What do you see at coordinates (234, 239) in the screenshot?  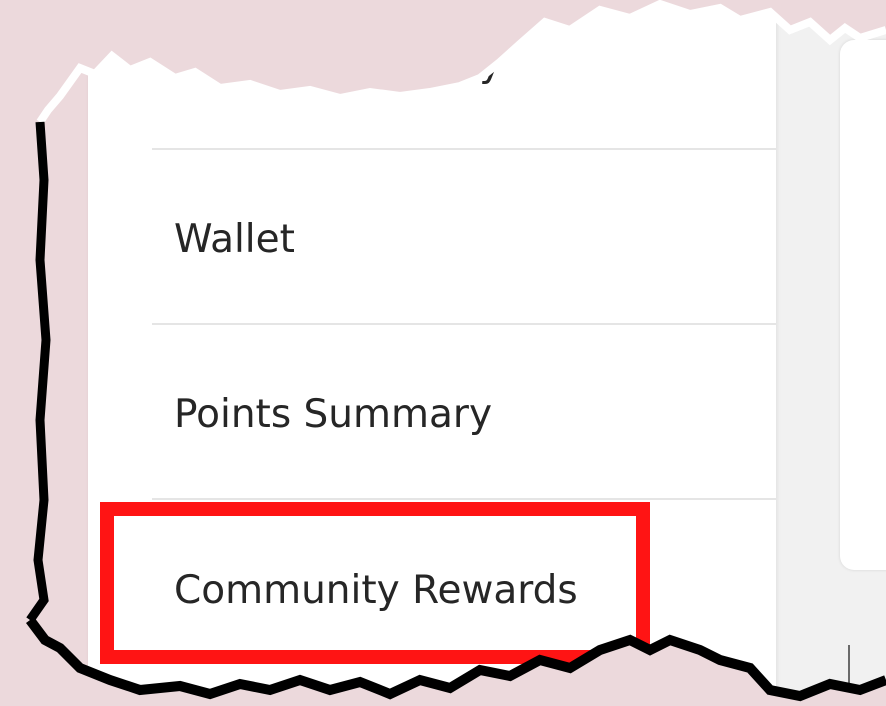 I see `menu-item-label: Wallet` at bounding box center [234, 239].